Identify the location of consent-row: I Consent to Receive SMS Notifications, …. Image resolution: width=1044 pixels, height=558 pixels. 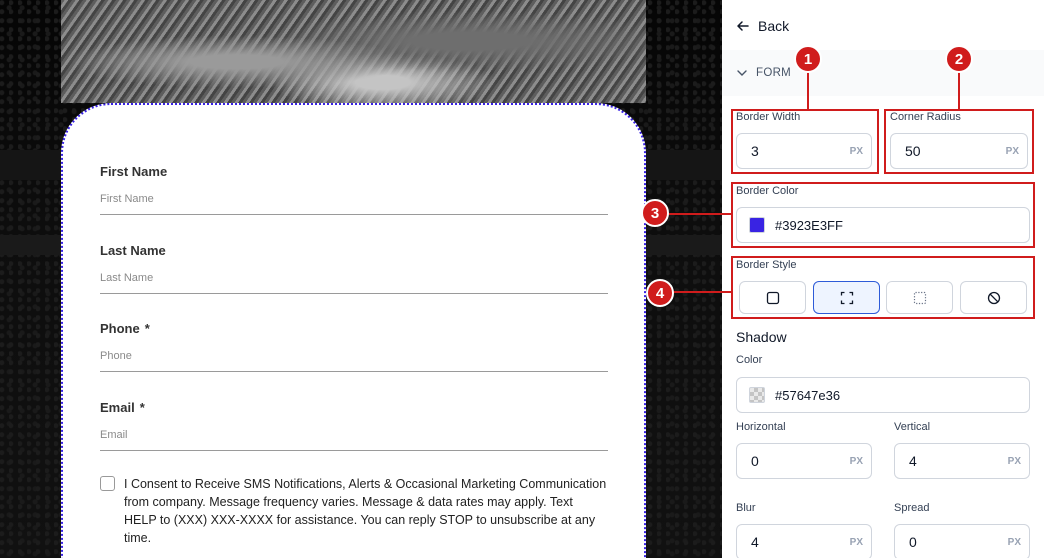
(354, 511).